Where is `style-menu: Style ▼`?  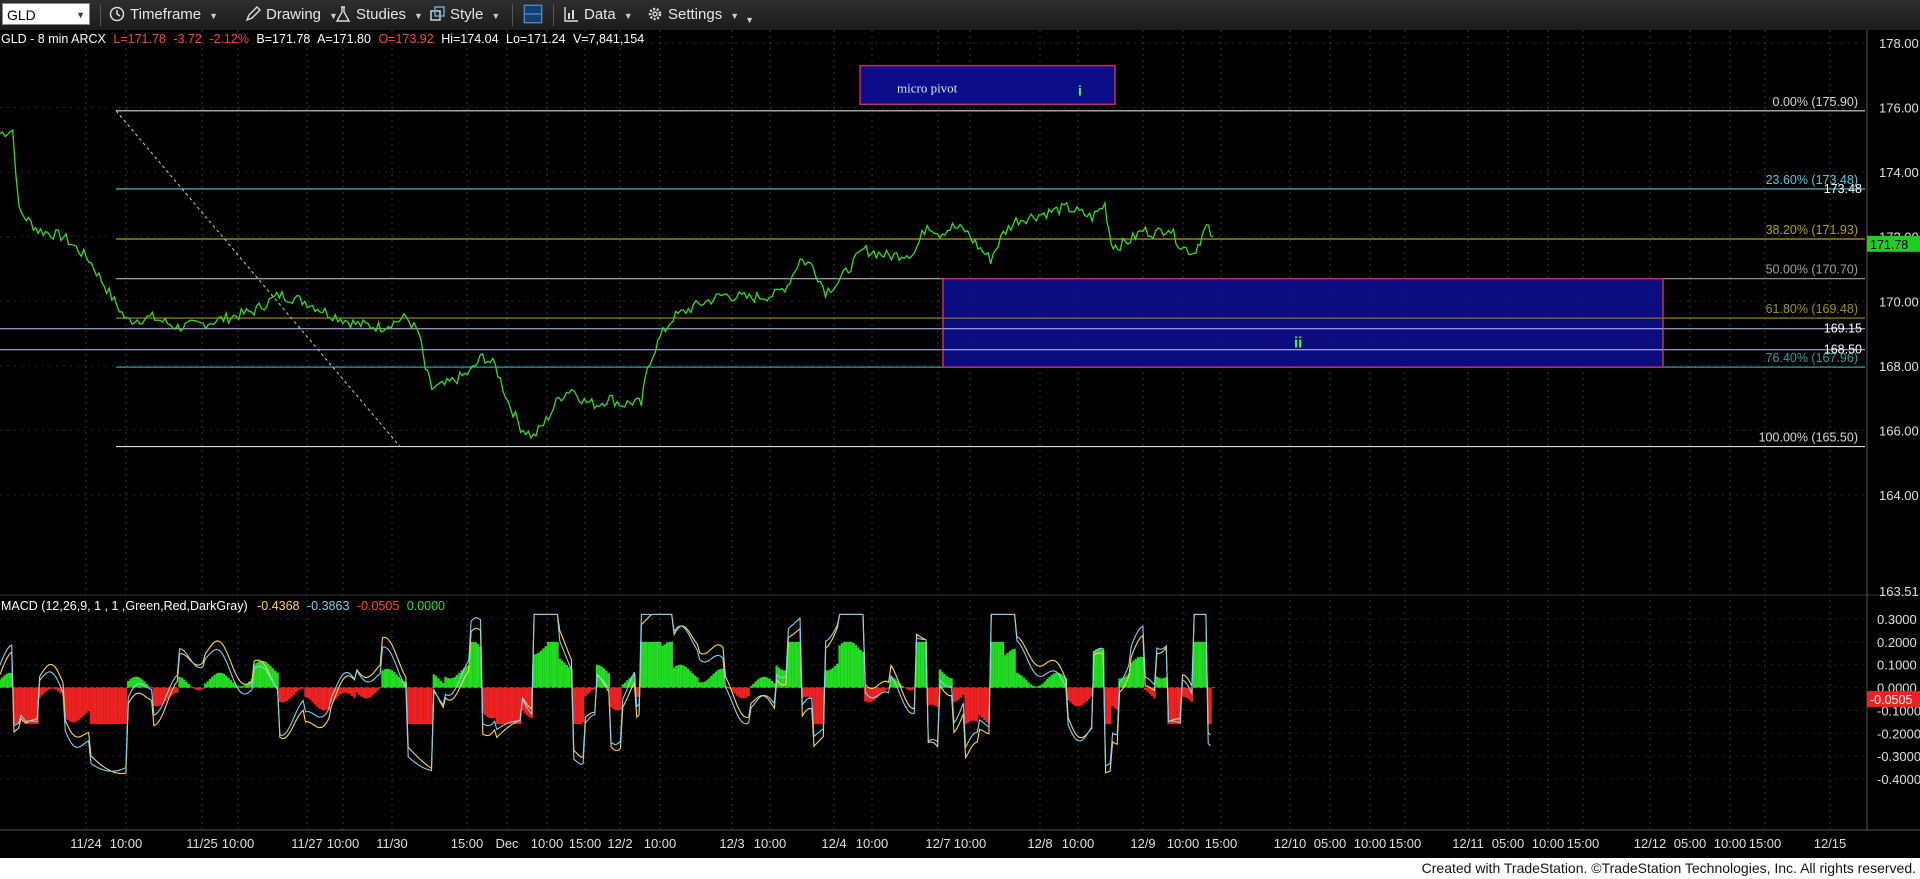 style-menu: Style ▼ is located at coordinates (464, 15).